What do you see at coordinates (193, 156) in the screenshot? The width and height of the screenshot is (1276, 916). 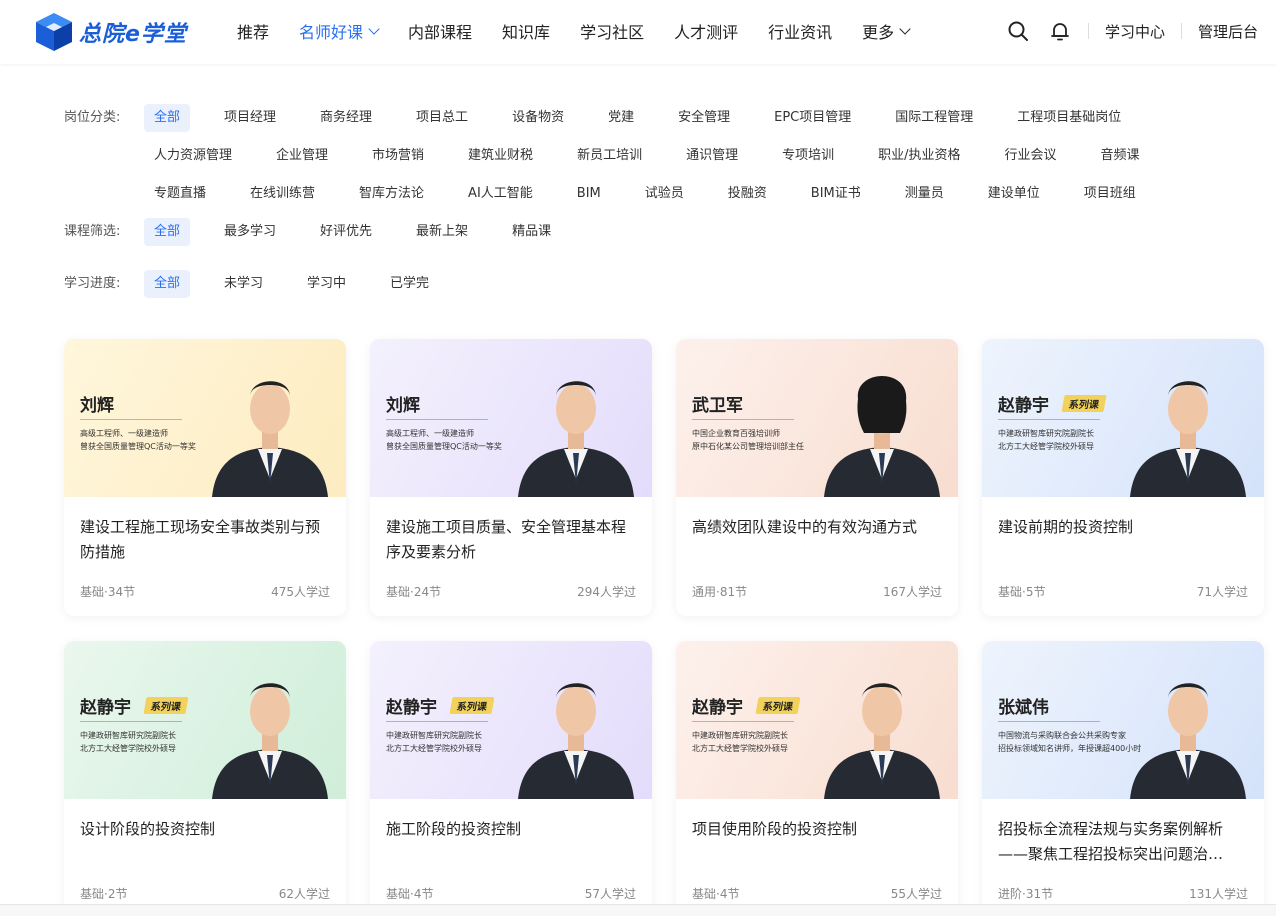 I see `position-filter-option: 人力资源管理` at bounding box center [193, 156].